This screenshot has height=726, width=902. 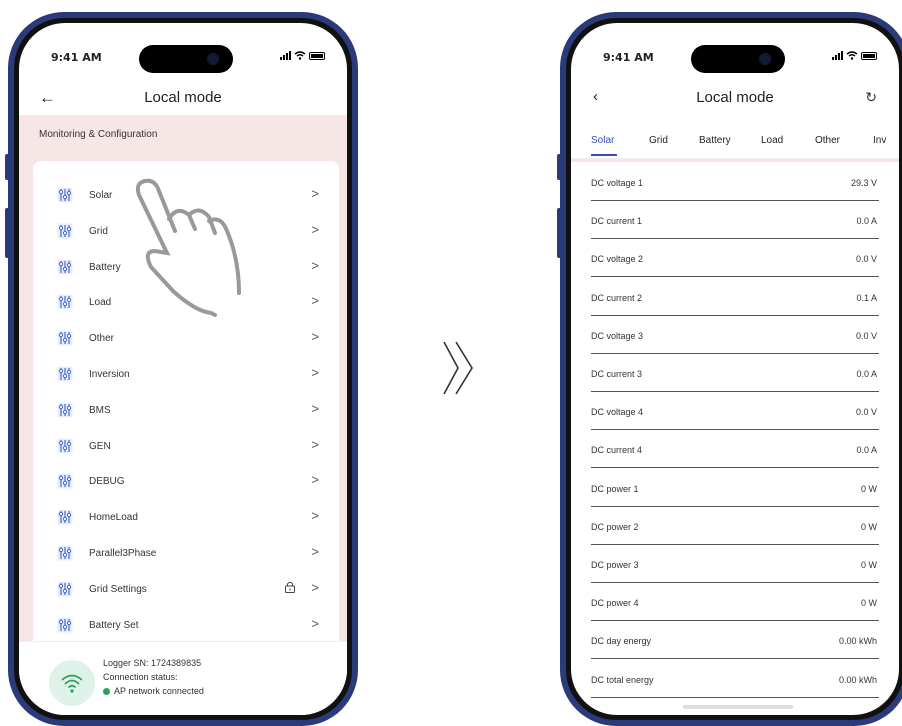 What do you see at coordinates (186, 338) in the screenshot?
I see `menu-item-other: Other >` at bounding box center [186, 338].